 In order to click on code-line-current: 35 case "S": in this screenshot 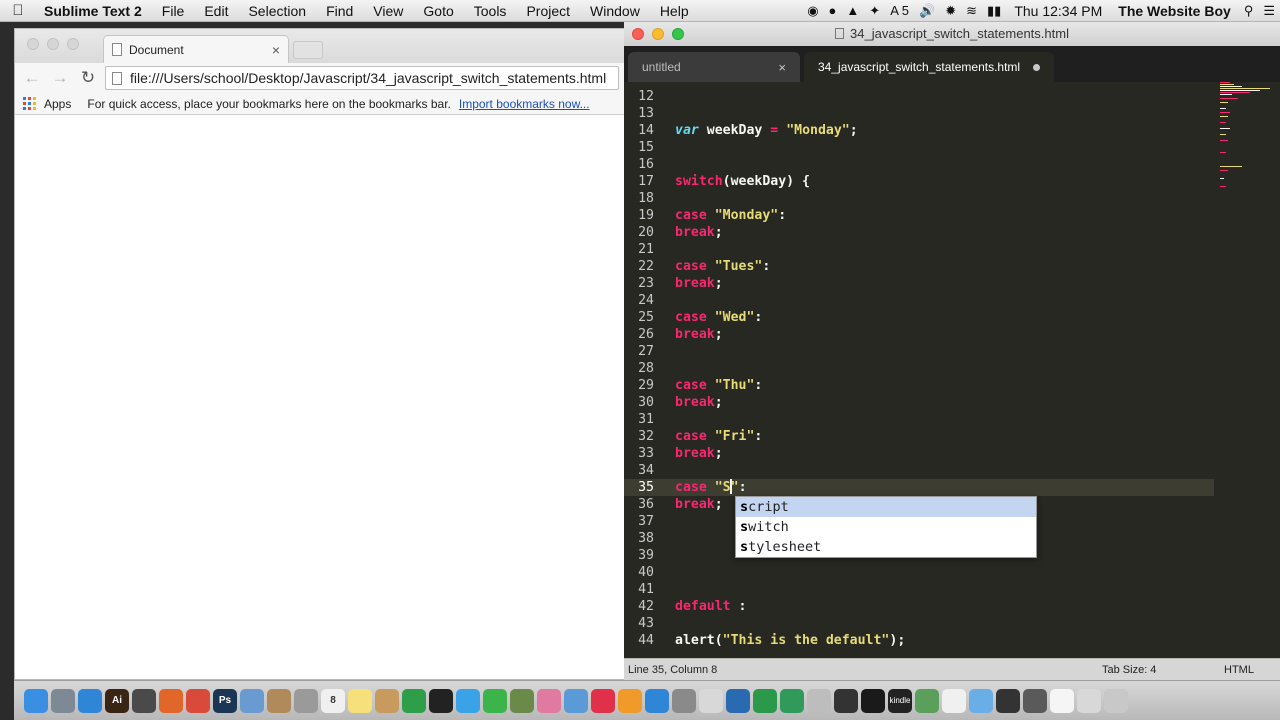, I will do `click(919, 487)`.